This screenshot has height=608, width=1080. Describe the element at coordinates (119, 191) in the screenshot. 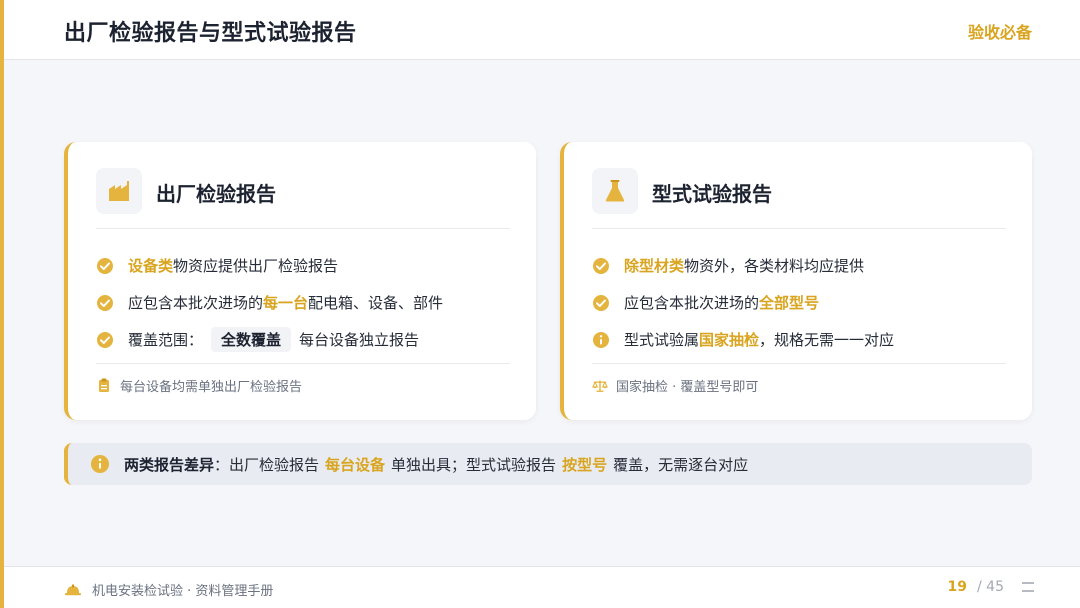

I see `factory-icon` at that location.